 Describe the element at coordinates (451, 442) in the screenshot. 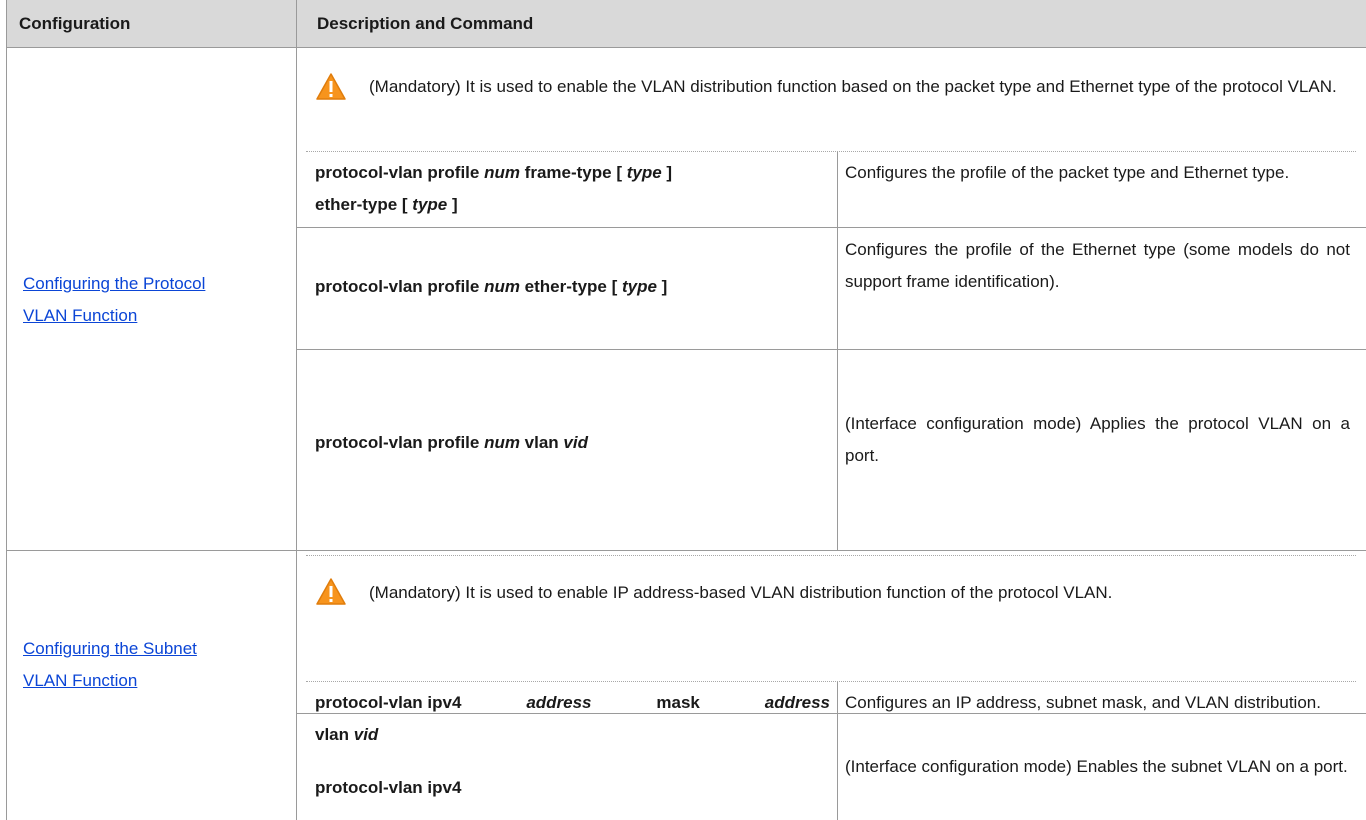

I see `command-protocol-vlan-profile-vlan: protocol-vlan profile num vlan vid` at that location.